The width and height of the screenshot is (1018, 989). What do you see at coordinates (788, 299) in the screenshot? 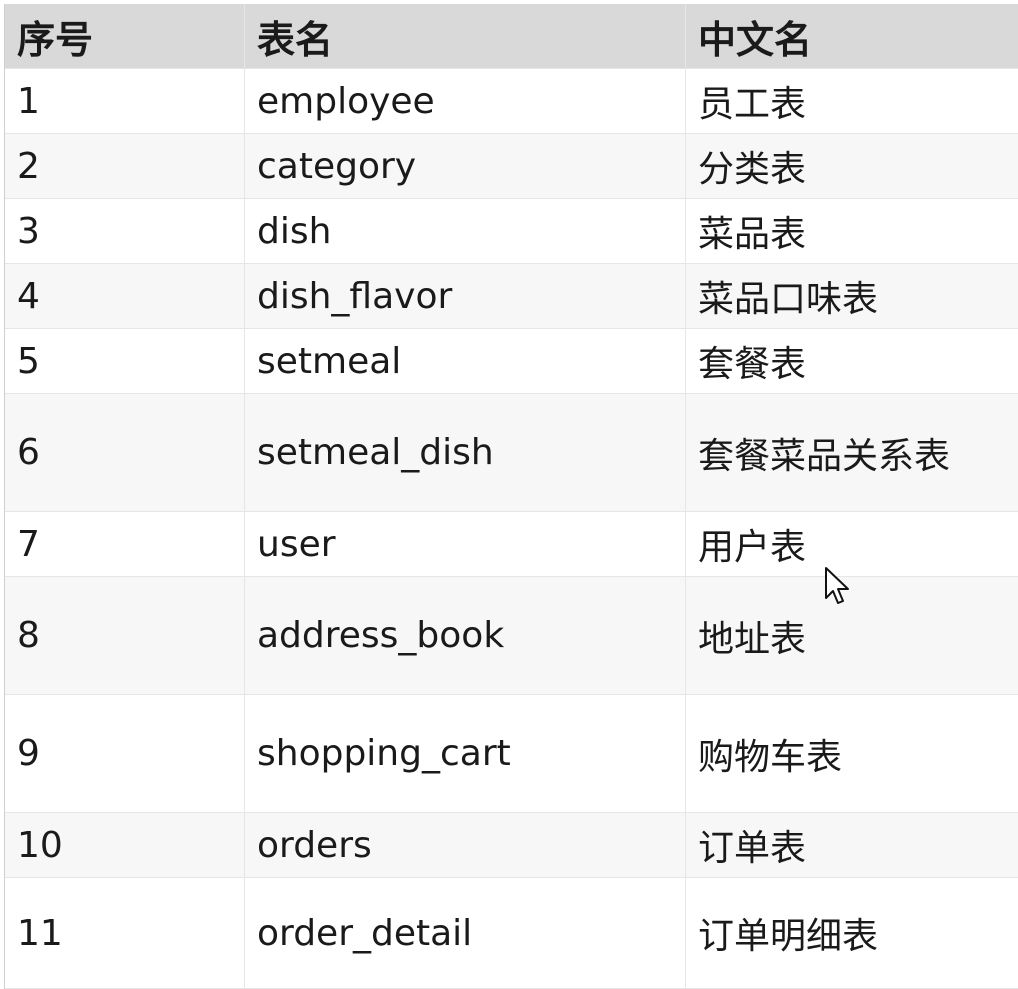
I see `cell-chinese-name: 菜品口味表` at bounding box center [788, 299].